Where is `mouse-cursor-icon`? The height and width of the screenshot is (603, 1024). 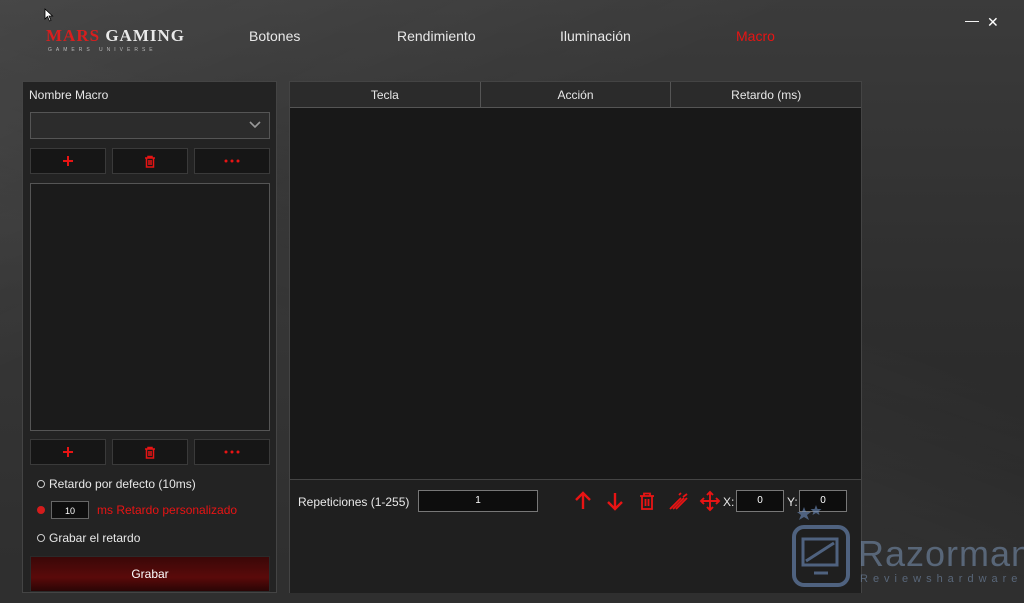
mouse-cursor-icon is located at coordinates (49, 15).